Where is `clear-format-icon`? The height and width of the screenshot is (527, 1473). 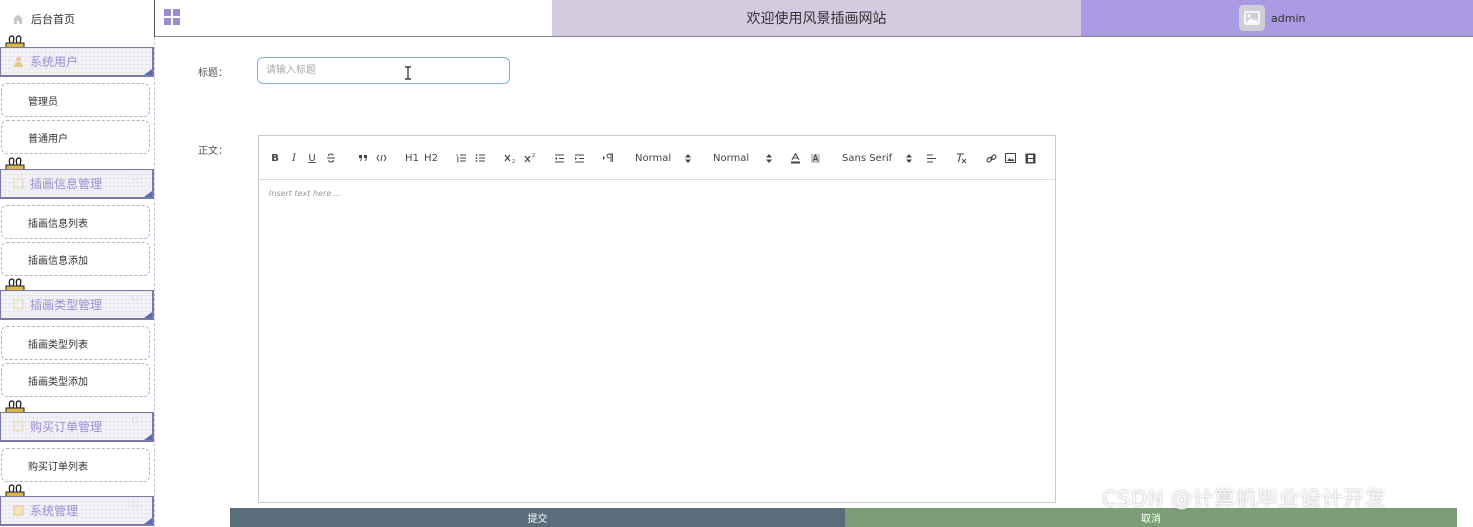
clear-format-icon is located at coordinates (962, 157).